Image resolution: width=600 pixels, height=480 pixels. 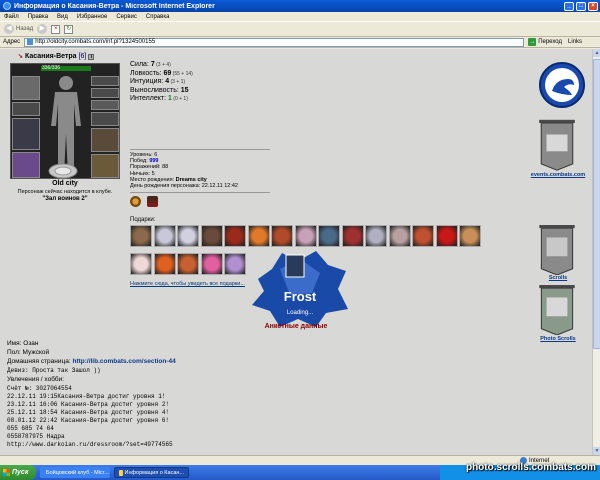 I want to click on private-arrow-icon: ➘, so click(x=20, y=56).